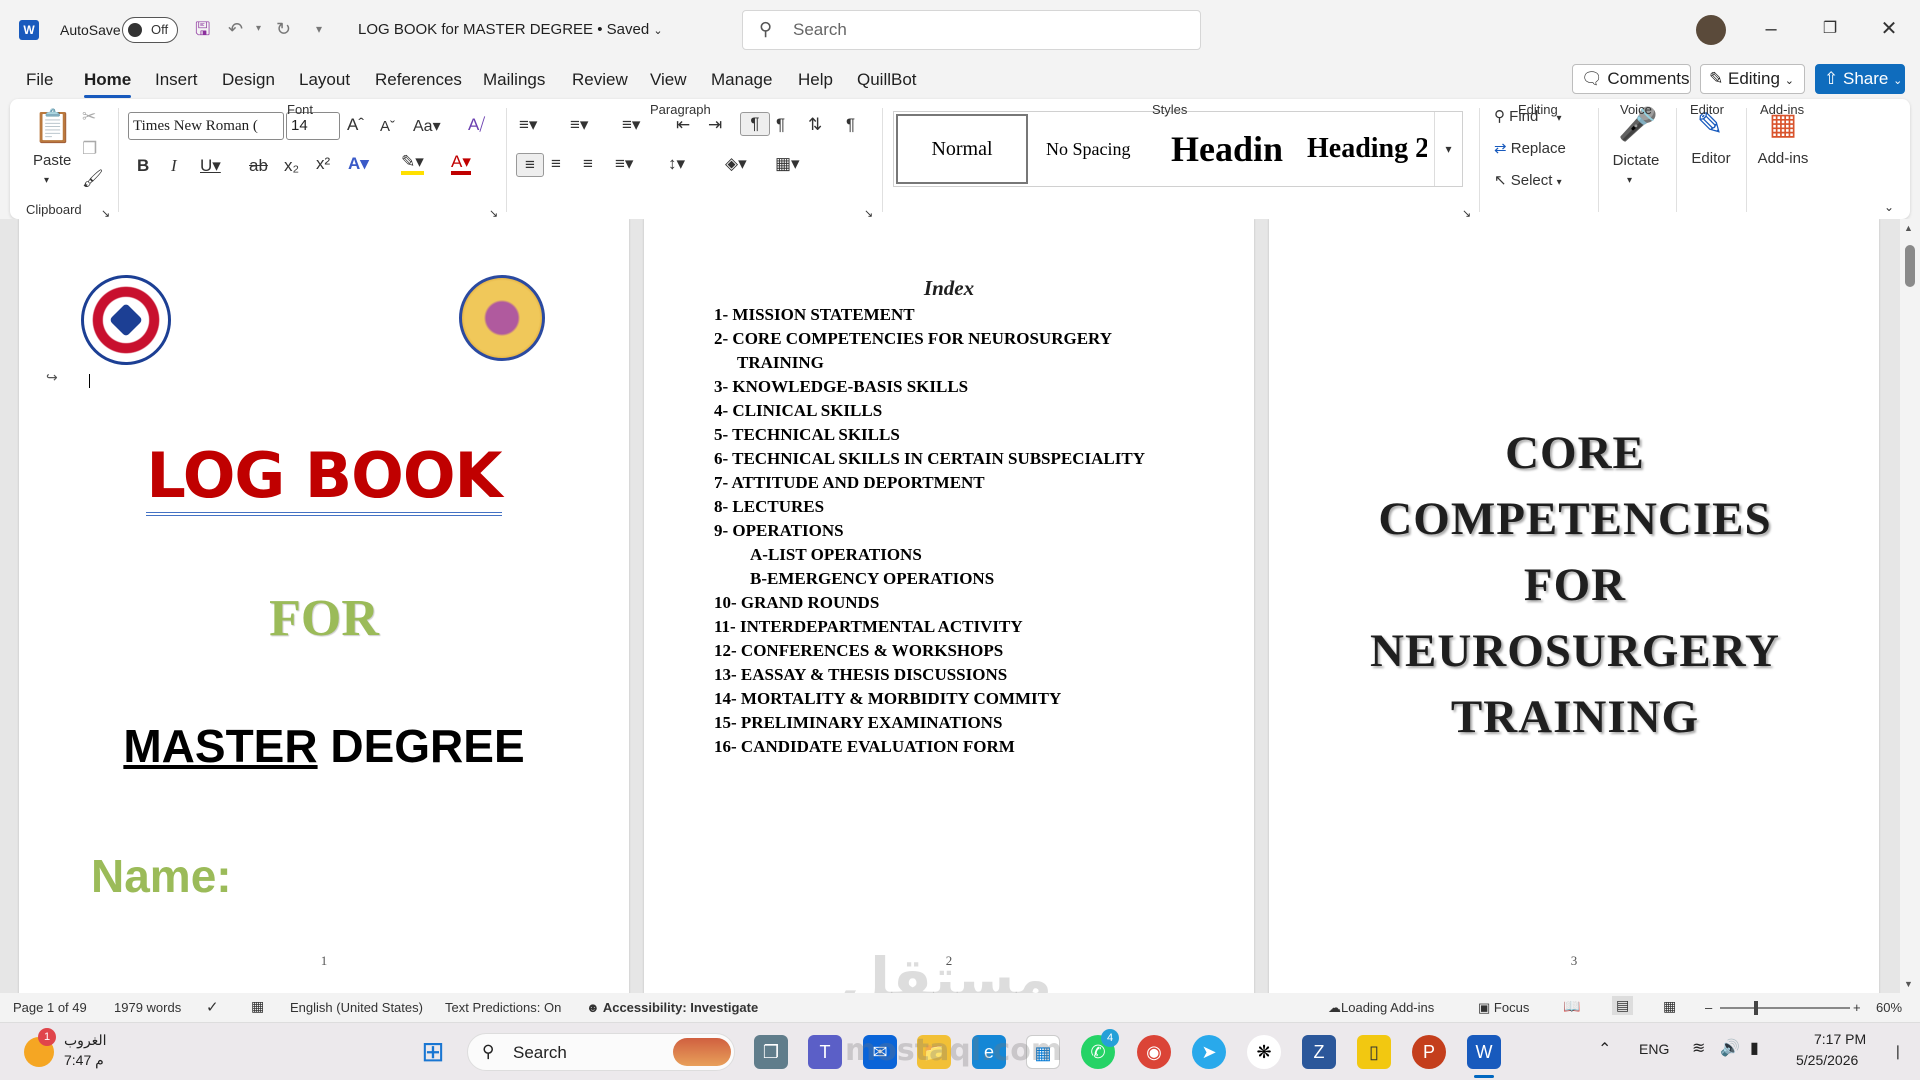 The height and width of the screenshot is (1080, 1920). What do you see at coordinates (1575, 651) in the screenshot?
I see `core-line-4: NEUROSURGERY` at bounding box center [1575, 651].